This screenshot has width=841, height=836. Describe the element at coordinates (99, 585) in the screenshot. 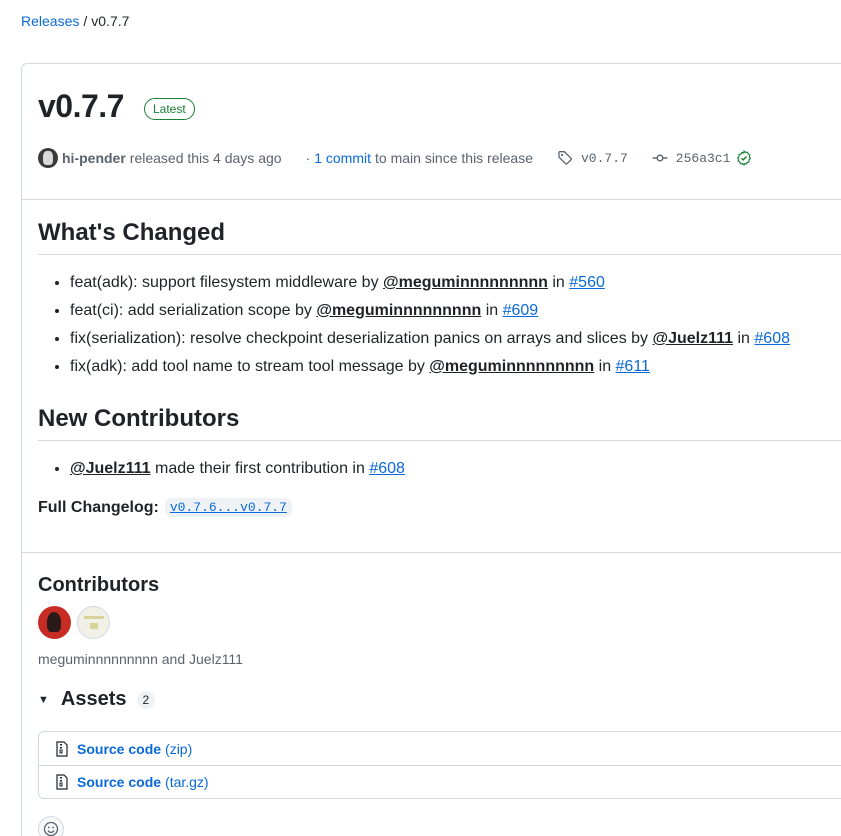

I see `contributors-heading: Contributors` at that location.